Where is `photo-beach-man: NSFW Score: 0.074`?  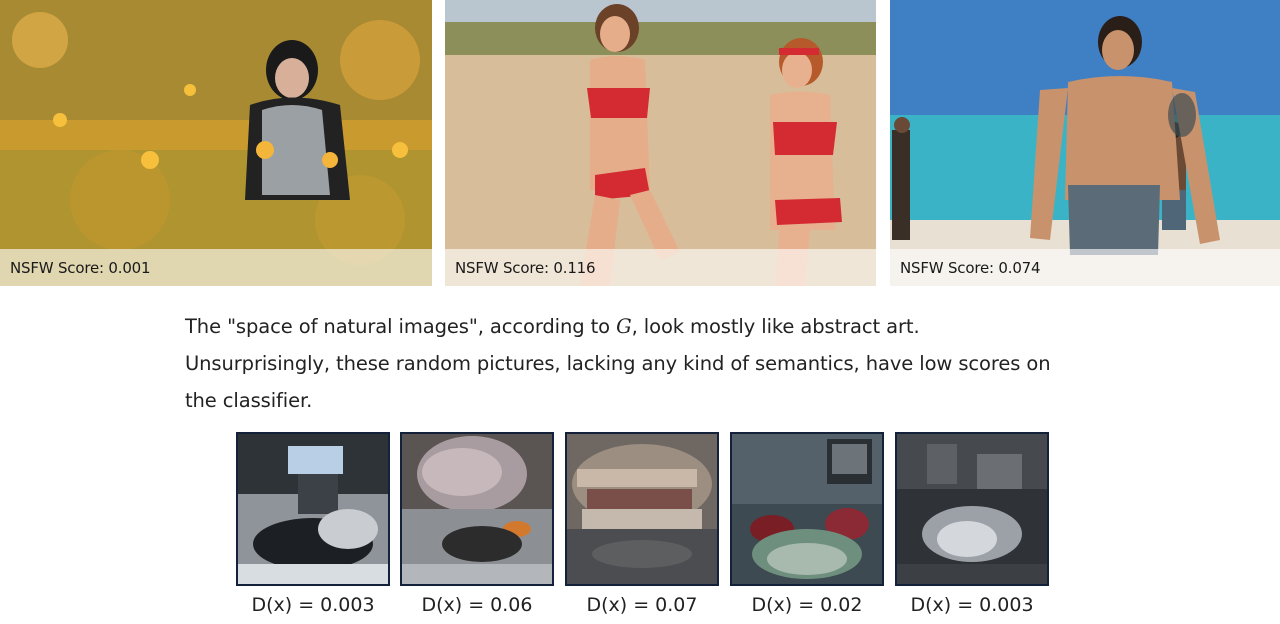 photo-beach-man: NSFW Score: 0.074 is located at coordinates (1085, 143).